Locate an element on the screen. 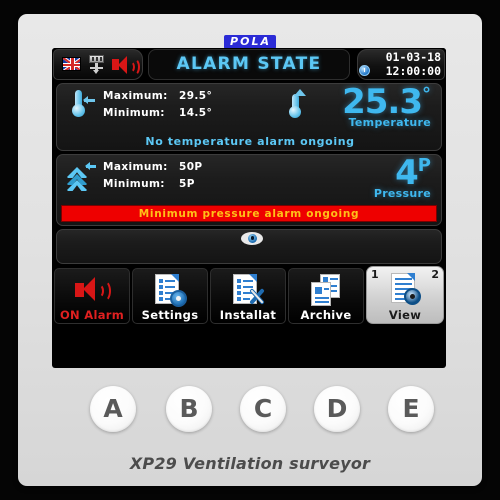 This screenshot has width=500, height=500. tab-on-alarm: ON Alarm is located at coordinates (92, 296).